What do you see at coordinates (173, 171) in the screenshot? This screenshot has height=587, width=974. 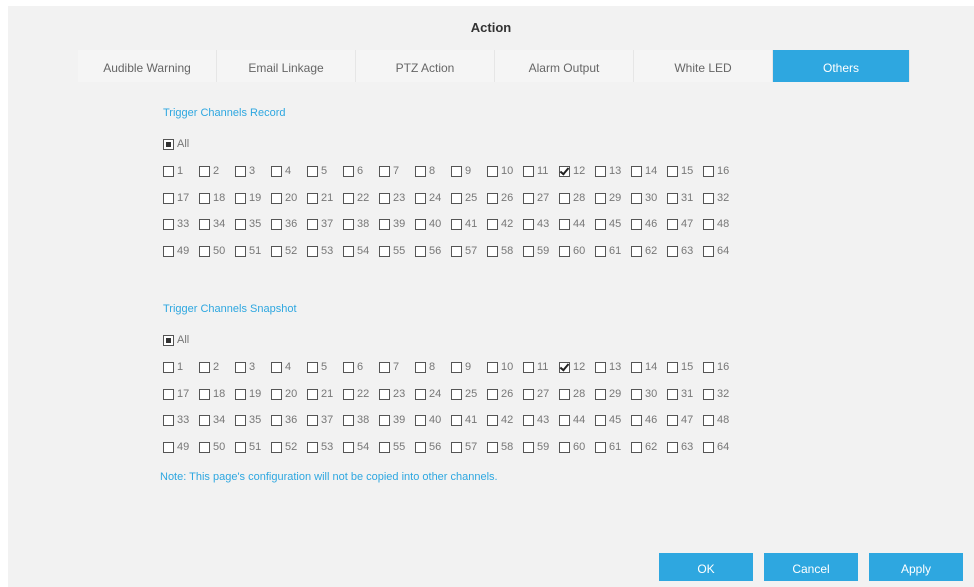 I see `record-channel-1-checkbox: 1` at bounding box center [173, 171].